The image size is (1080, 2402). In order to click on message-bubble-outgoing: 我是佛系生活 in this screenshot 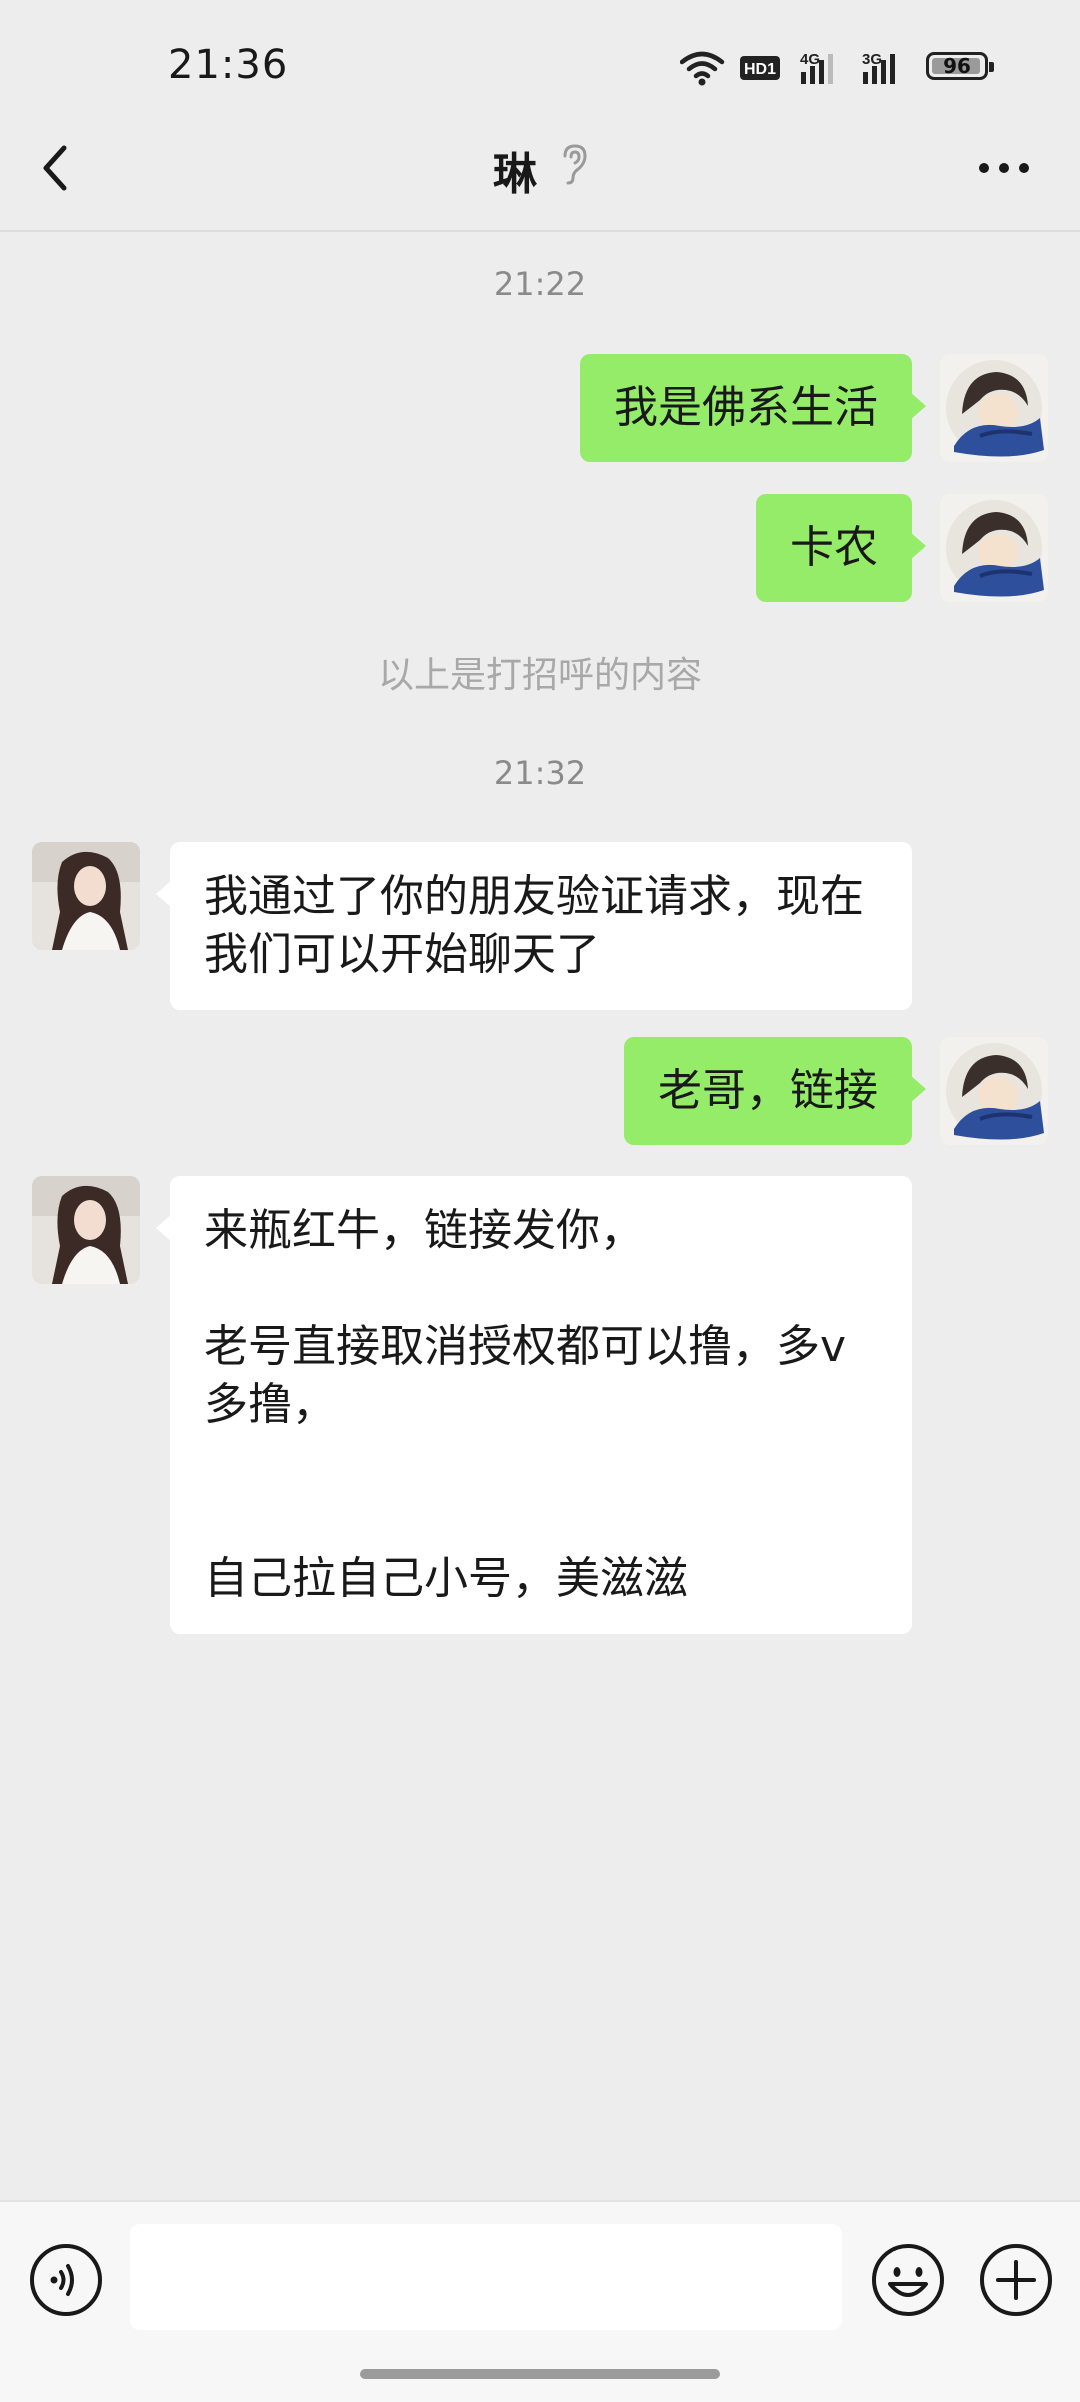, I will do `click(753, 408)`.